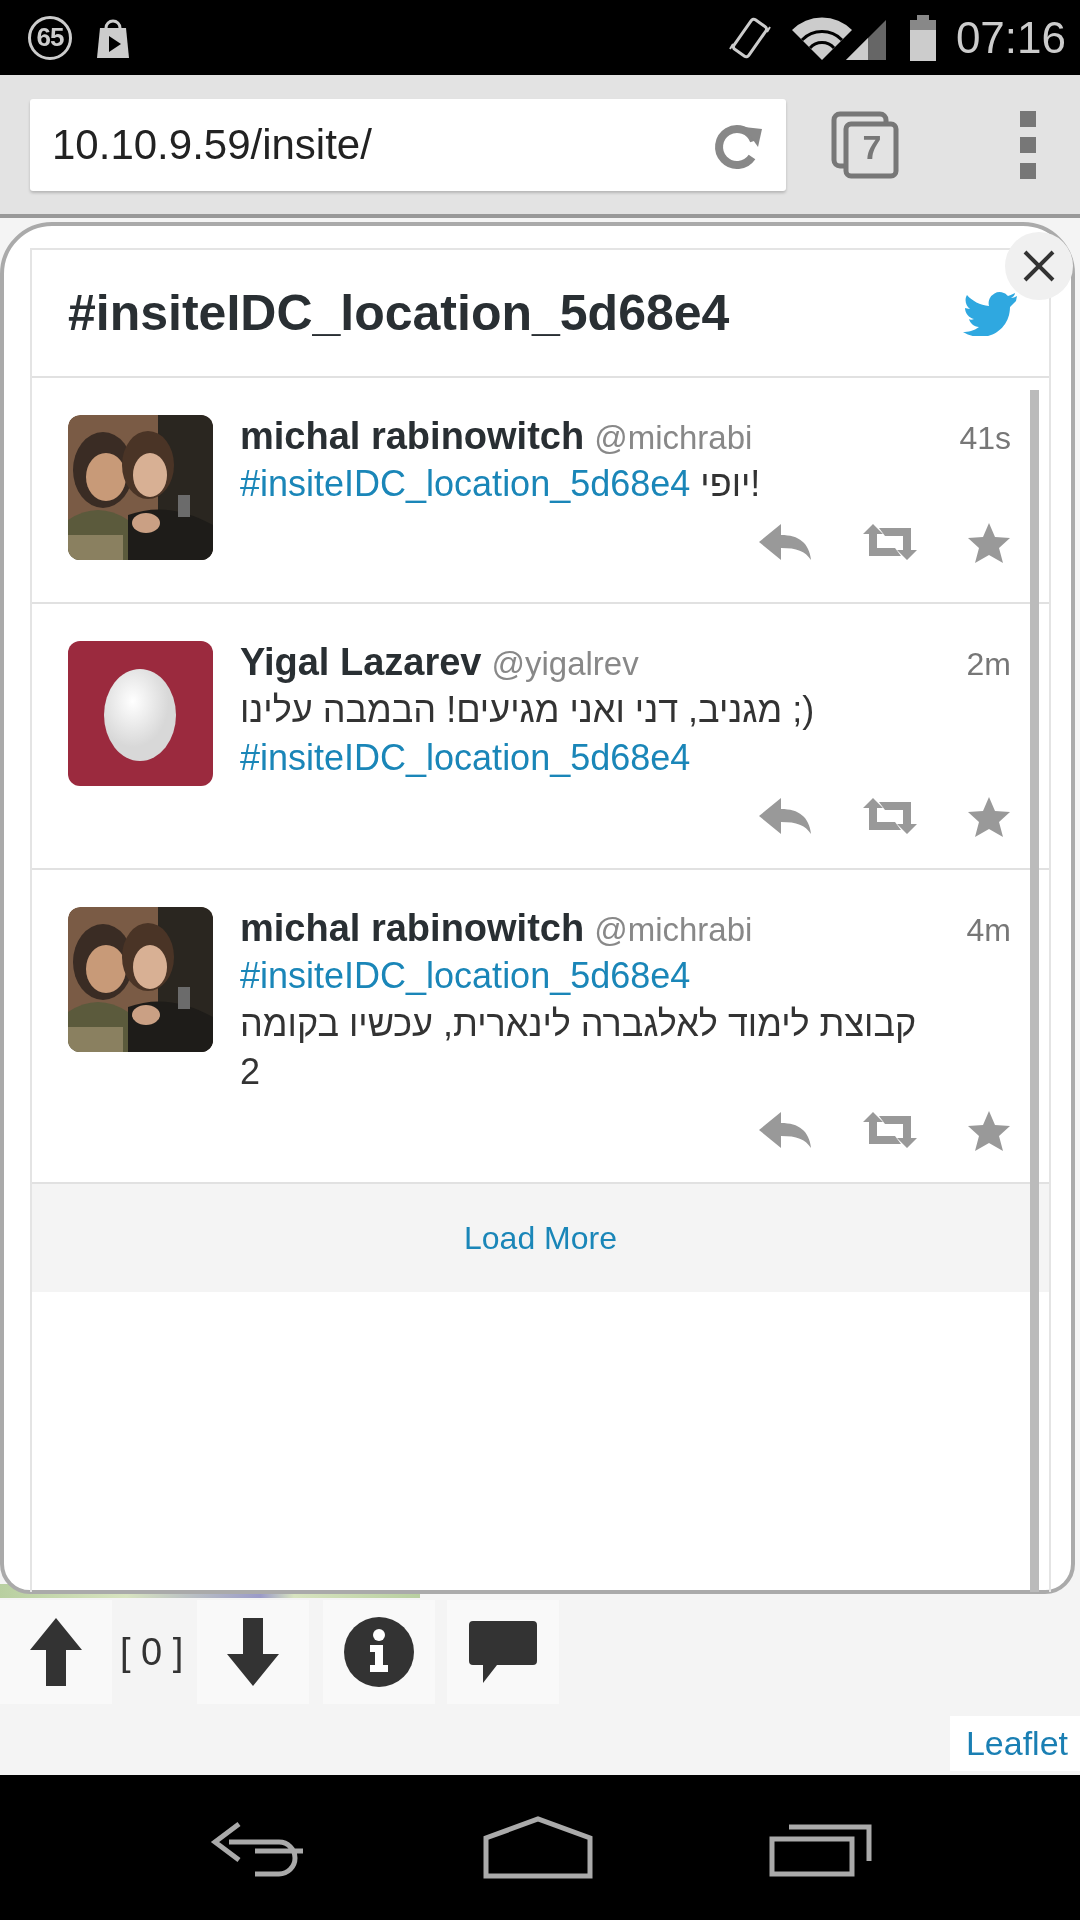 The image size is (1080, 1920). Describe the element at coordinates (1014, 1743) in the screenshot. I see `leaflet-link: Leaflet` at that location.